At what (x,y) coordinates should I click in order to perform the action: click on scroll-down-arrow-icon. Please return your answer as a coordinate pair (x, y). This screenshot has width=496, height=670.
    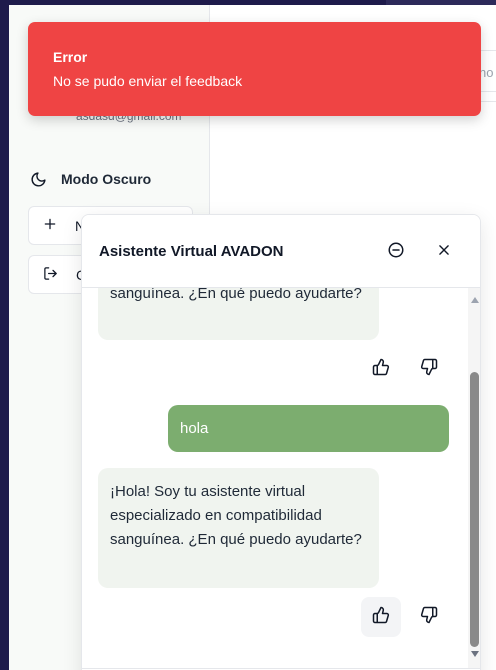
    Looking at the image, I should click on (475, 654).